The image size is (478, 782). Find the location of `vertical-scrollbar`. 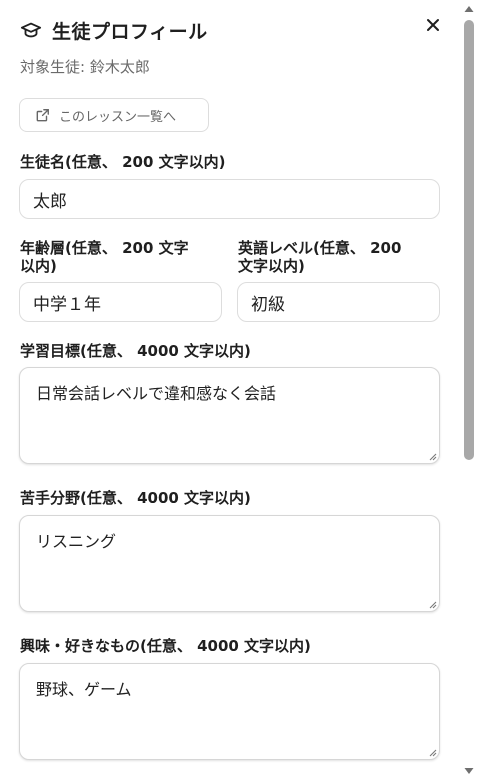

vertical-scrollbar is located at coordinates (469, 391).